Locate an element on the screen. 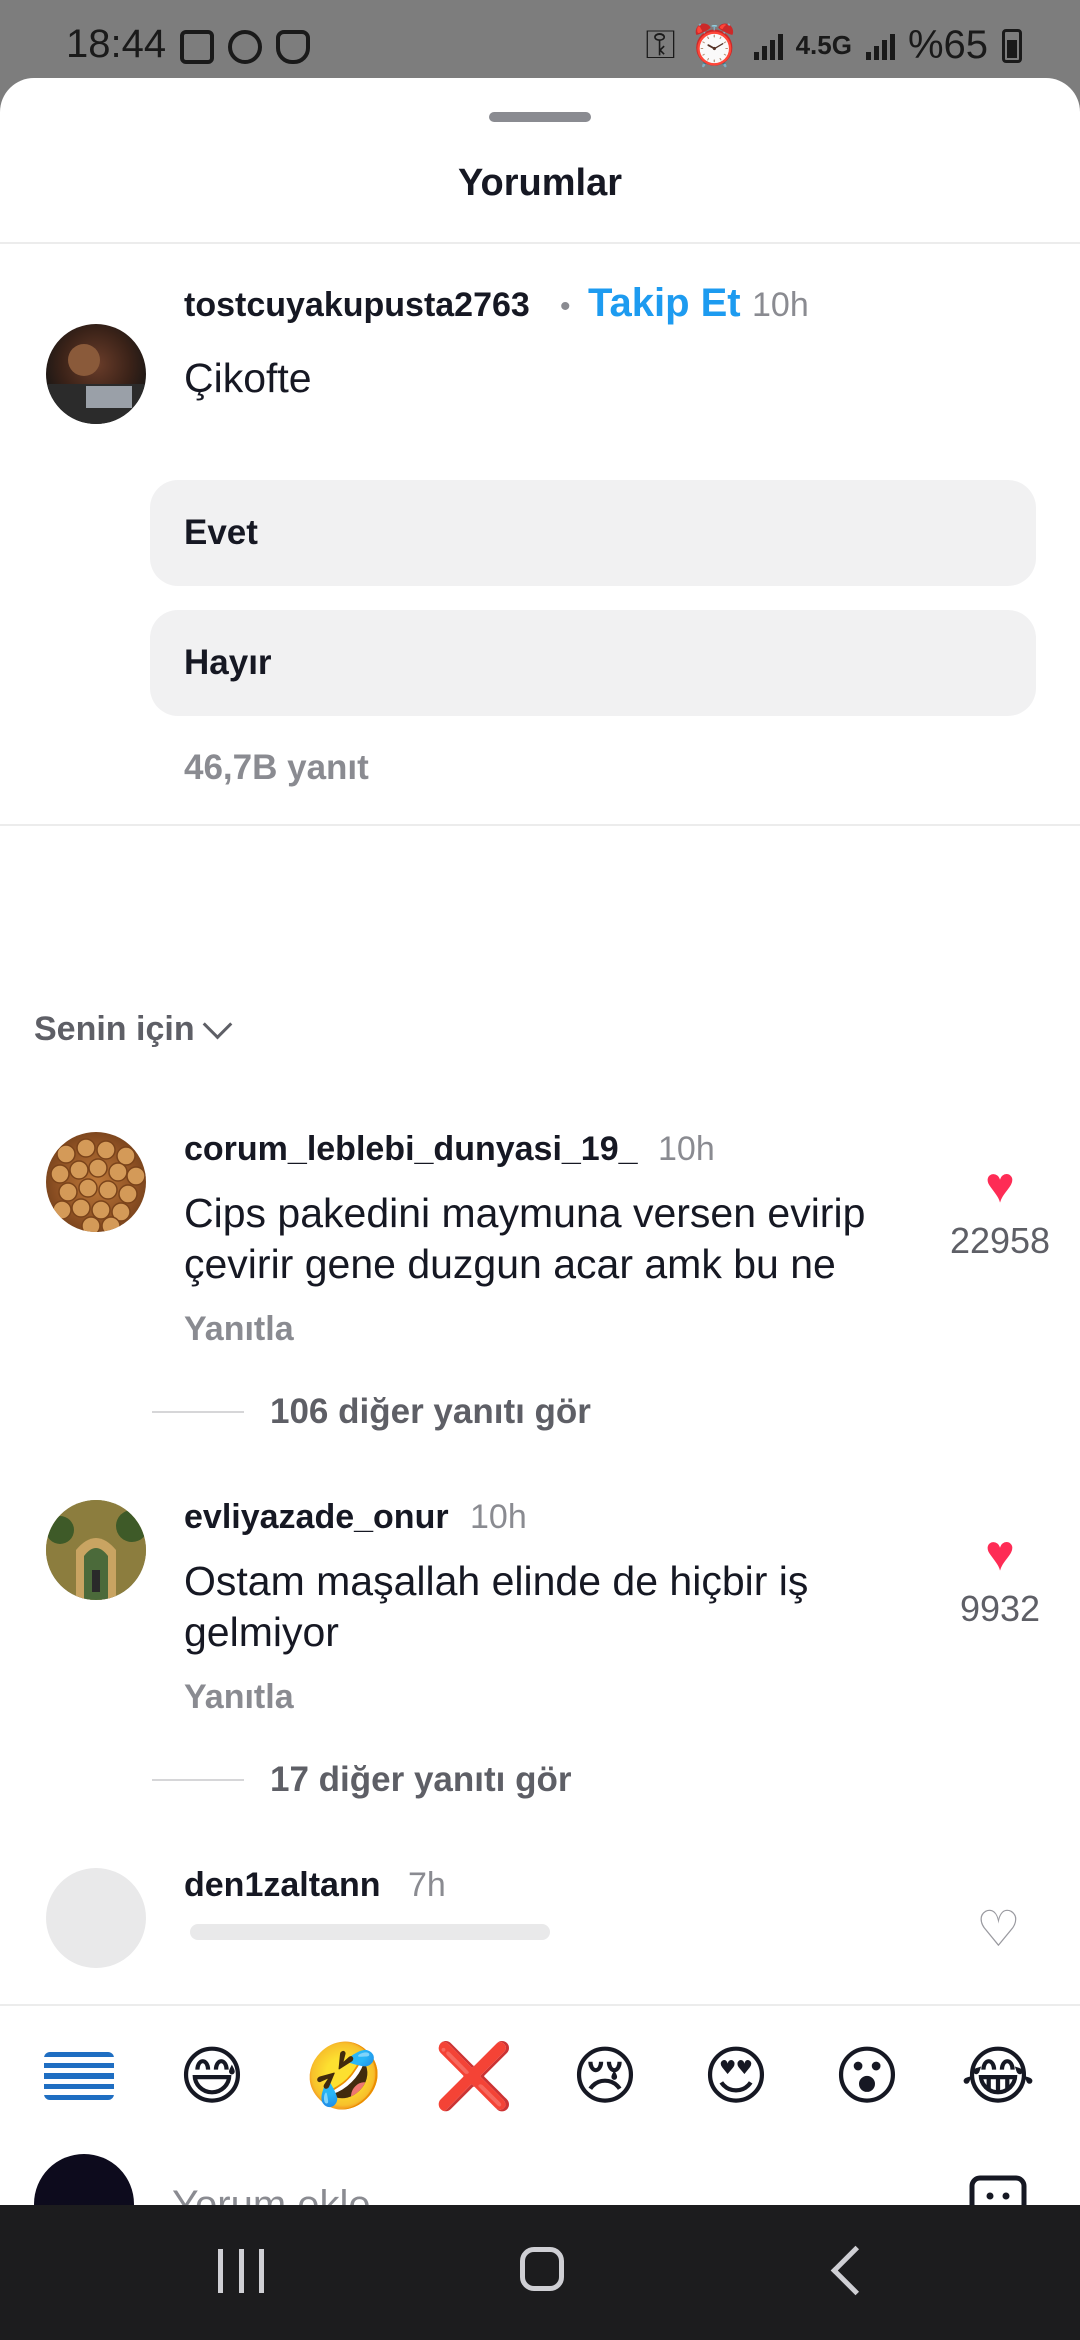 Image resolution: width=1080 pixels, height=2340 pixels. home-icon is located at coordinates (542, 2269).